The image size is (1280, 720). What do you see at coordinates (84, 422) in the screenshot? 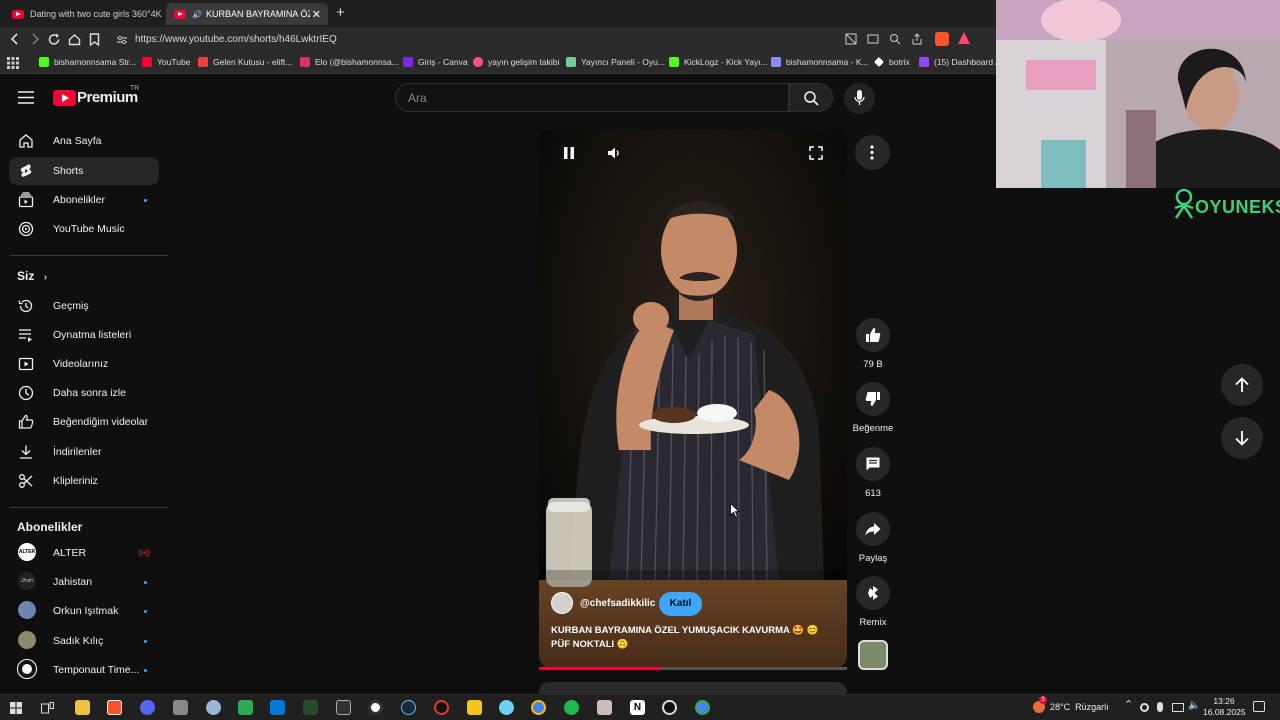
I see `sidebar-item-liked-videos: Beğendiğim videolar` at bounding box center [84, 422].